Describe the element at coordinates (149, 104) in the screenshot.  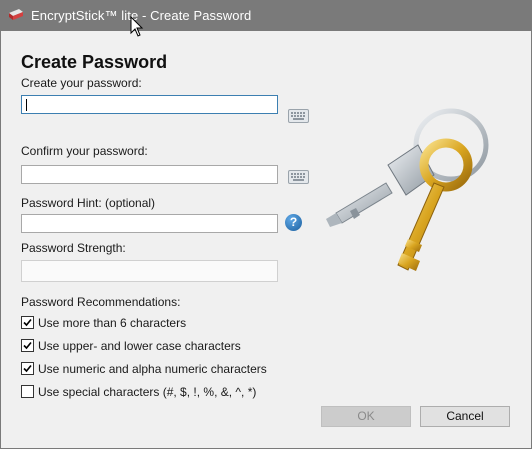
I see `create-password-input` at that location.